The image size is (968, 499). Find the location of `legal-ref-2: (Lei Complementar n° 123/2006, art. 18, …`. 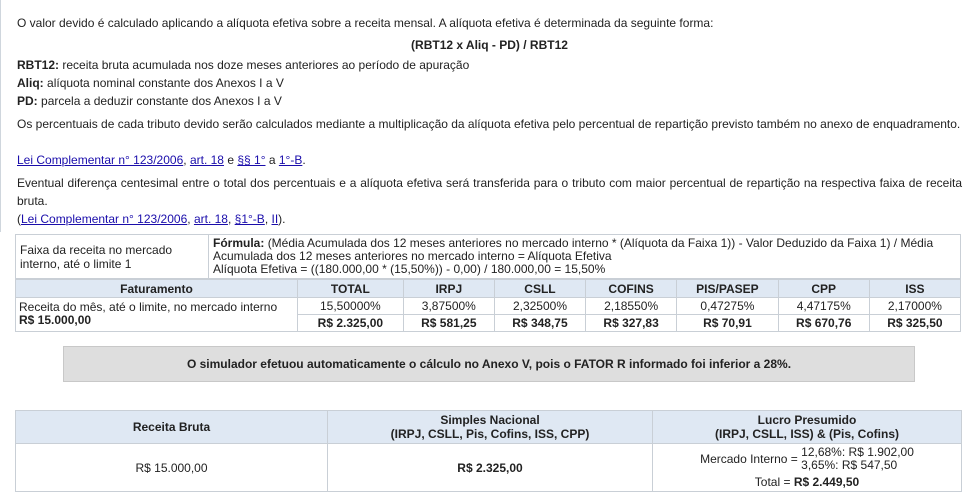

legal-ref-2: (Lei Complementar n° 123/2006, art. 18, … is located at coordinates (489, 219).